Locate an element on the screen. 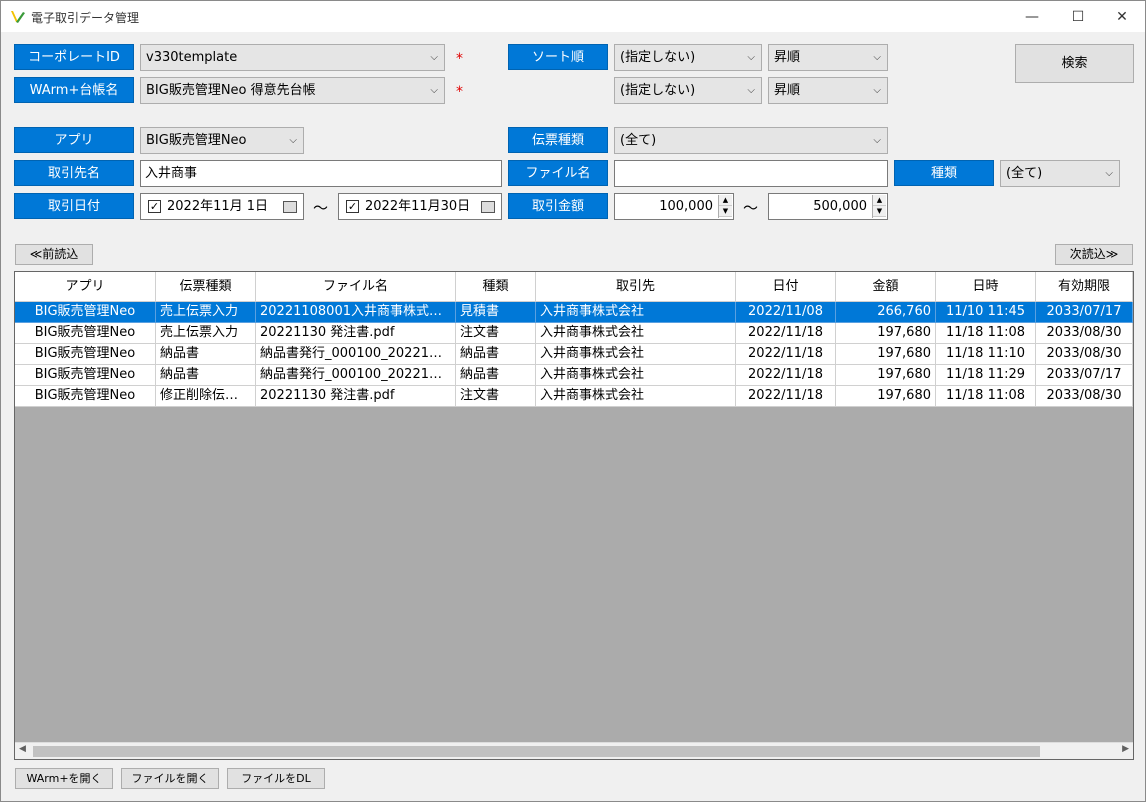 The image size is (1146, 802). scroll-left-icon: ◀ is located at coordinates (22, 749).